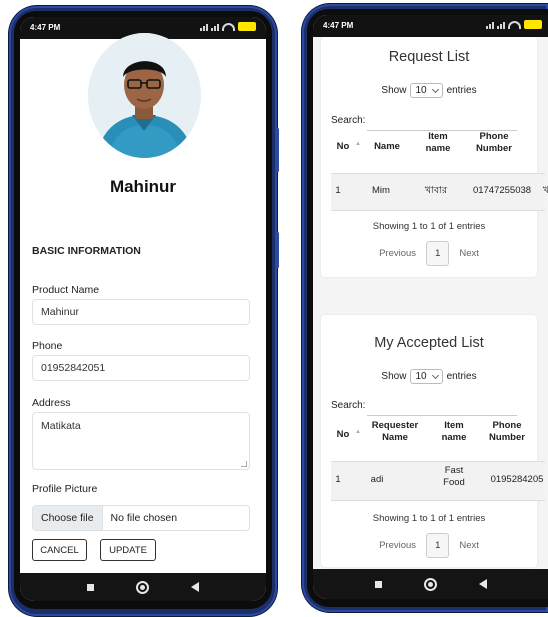  What do you see at coordinates (429, 57) in the screenshot?
I see `request-list-title: Request List` at bounding box center [429, 57].